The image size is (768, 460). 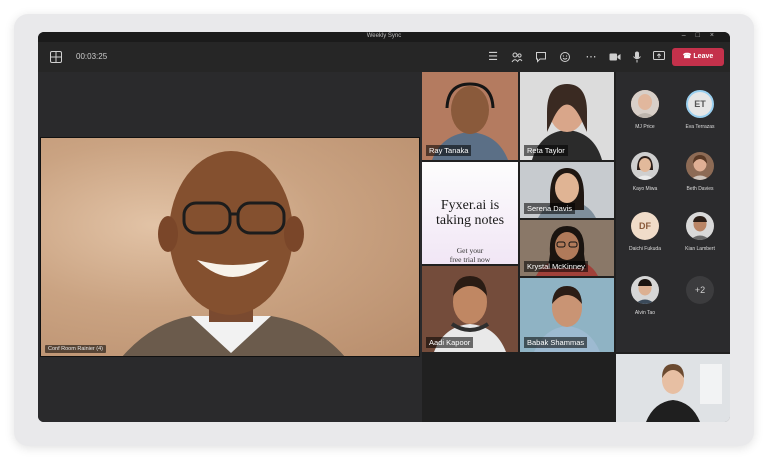 What do you see at coordinates (92, 56) in the screenshot?
I see `meeting-timer: 00:03:25` at bounding box center [92, 56].